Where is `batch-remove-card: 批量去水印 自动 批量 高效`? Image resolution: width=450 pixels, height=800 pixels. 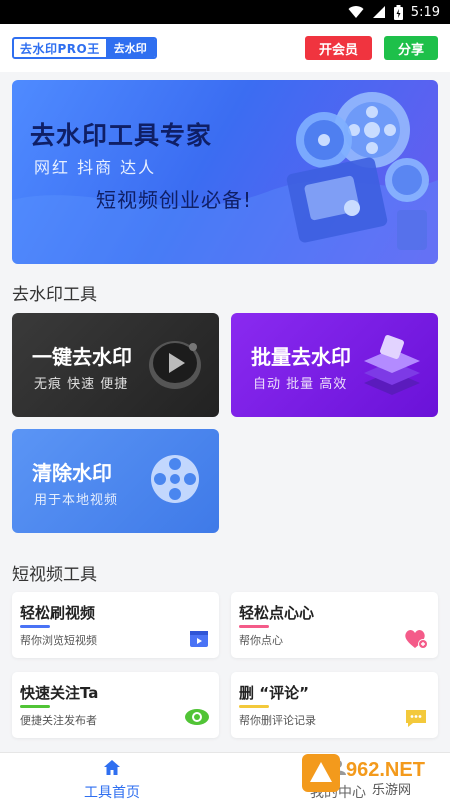
batch-remove-card: 批量去水印 自动 批量 高效 is located at coordinates (334, 365).